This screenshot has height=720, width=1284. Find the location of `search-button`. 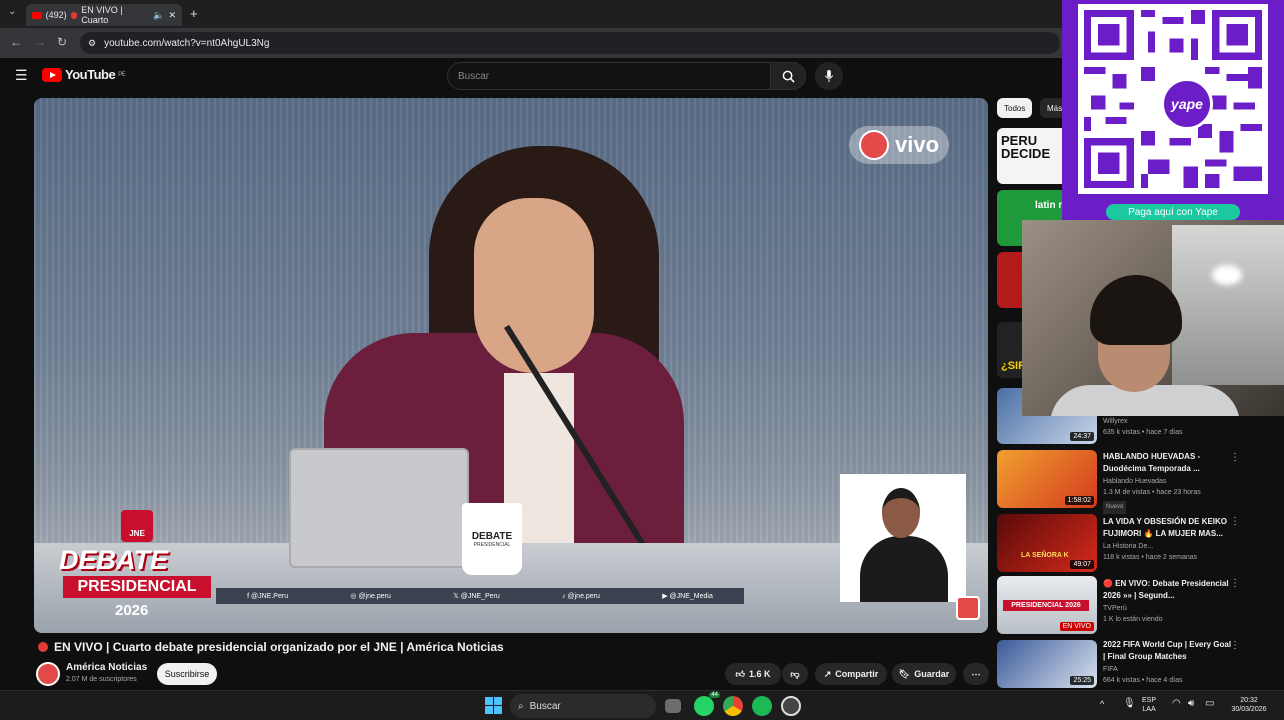

search-button is located at coordinates (788, 76).